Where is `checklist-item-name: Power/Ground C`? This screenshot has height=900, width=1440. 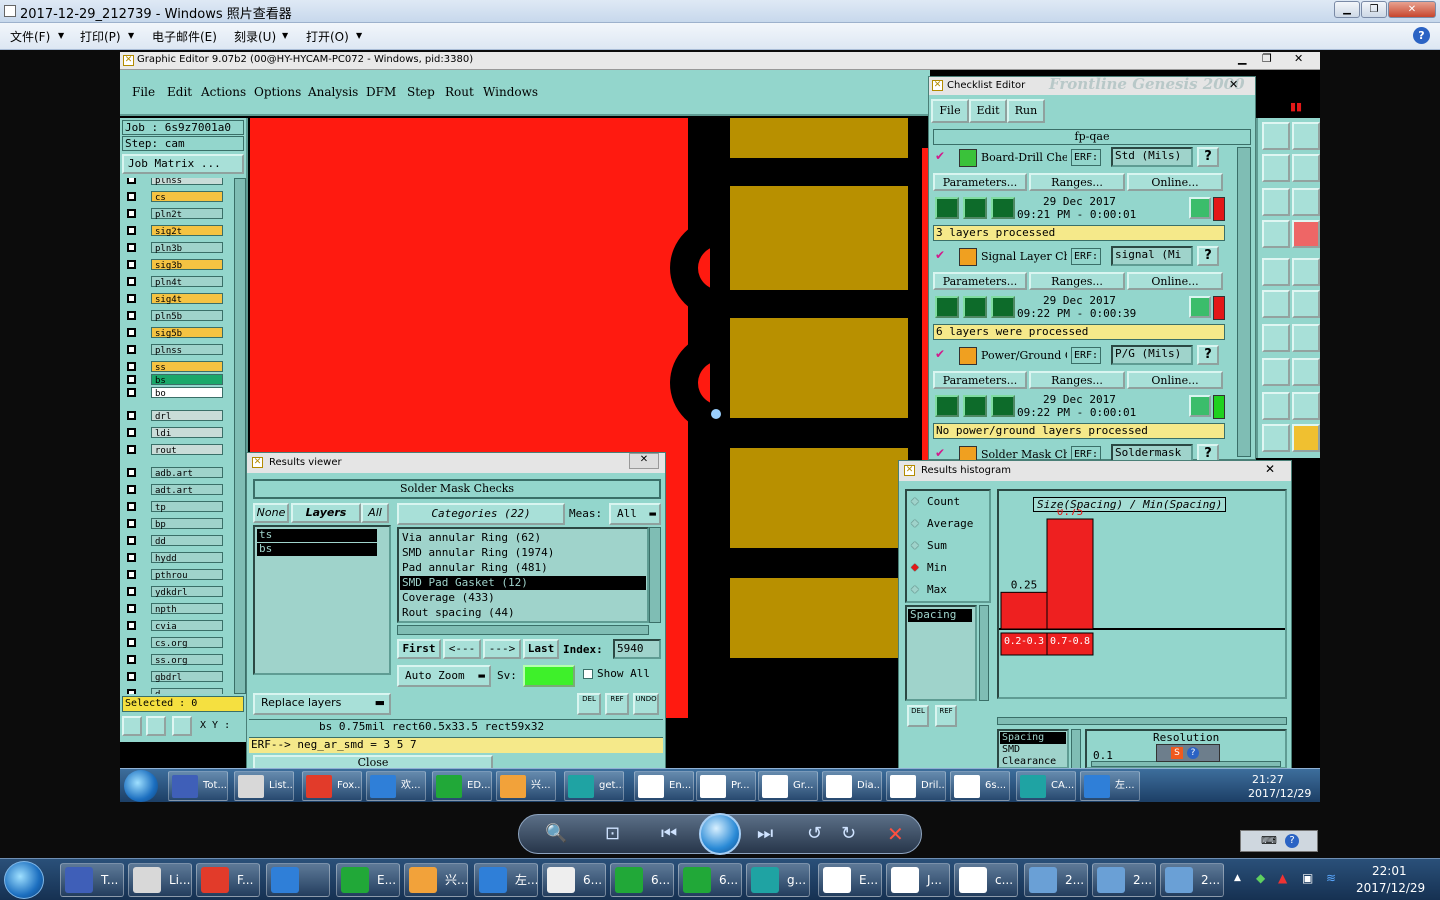 checklist-item-name: Power/Ground C is located at coordinates (1024, 355).